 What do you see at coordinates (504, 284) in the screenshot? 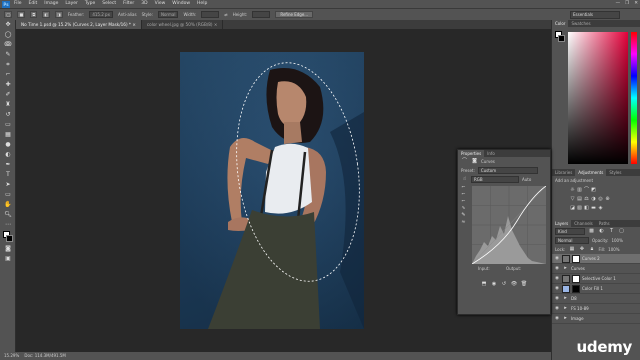
I see `reset-icon: ↺` at bounding box center [504, 284].